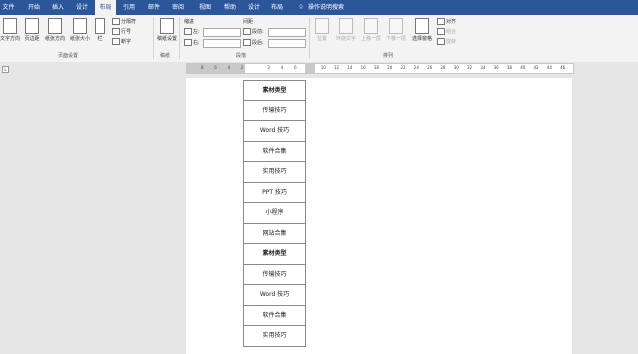 Image resolution: width=638 pixels, height=354 pixels. What do you see at coordinates (167, 30) in the screenshot?
I see `manuscript-settings-button: 稿纸设置` at bounding box center [167, 30].